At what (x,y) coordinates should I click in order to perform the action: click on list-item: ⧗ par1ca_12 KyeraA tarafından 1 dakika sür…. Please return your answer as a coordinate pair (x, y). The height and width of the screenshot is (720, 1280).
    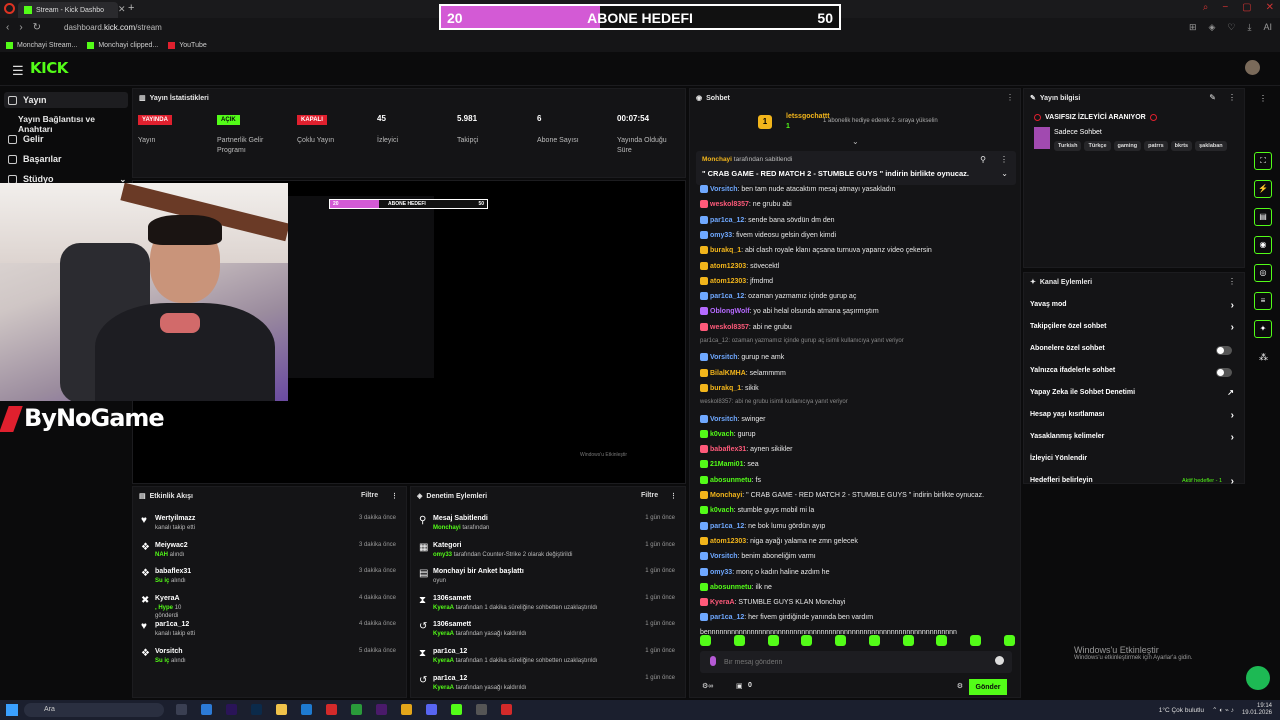
    Looking at the image, I should click on (548, 659).